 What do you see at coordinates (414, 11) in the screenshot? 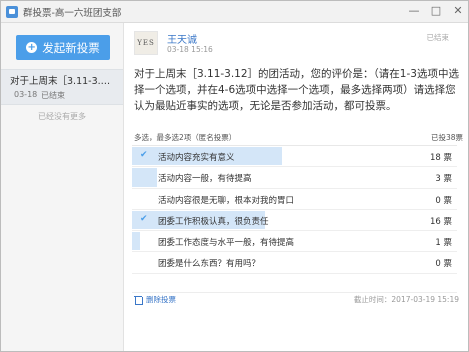
I see `minimize-button: —` at bounding box center [414, 11].